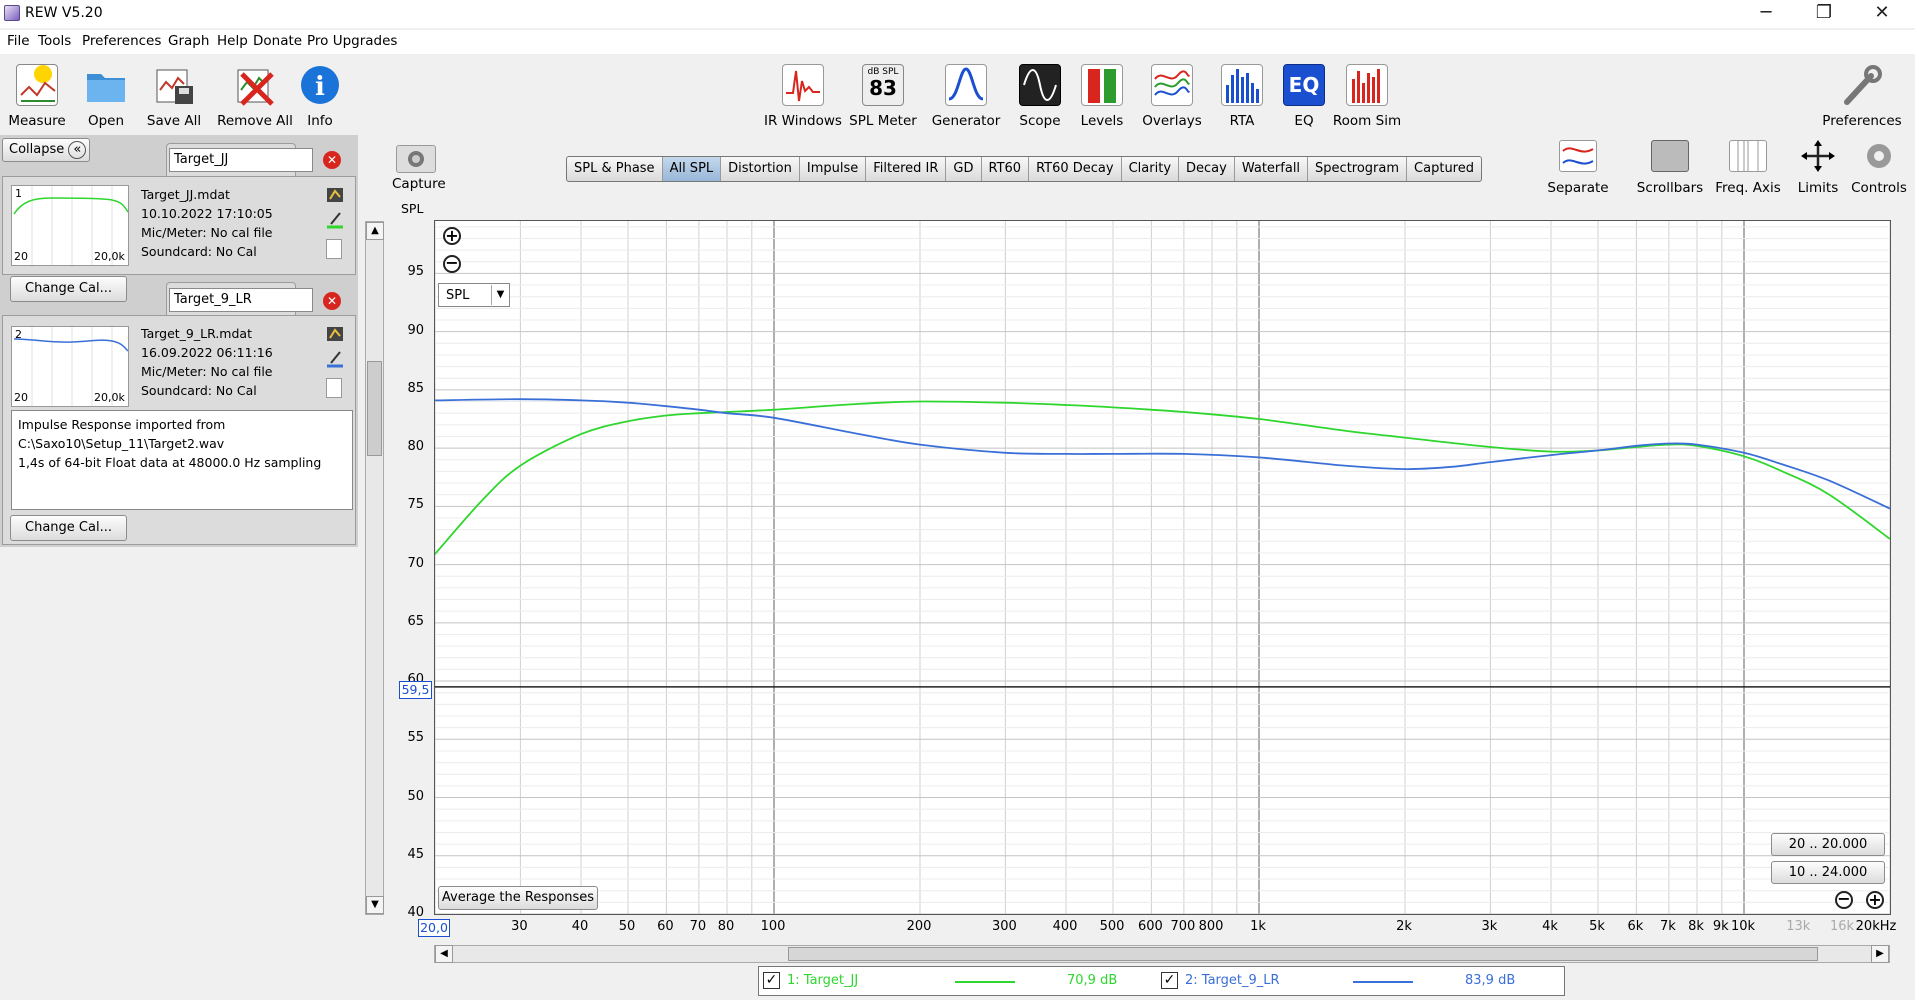 The image size is (1915, 1000). I want to click on zoom-in-icon: +, so click(452, 236).